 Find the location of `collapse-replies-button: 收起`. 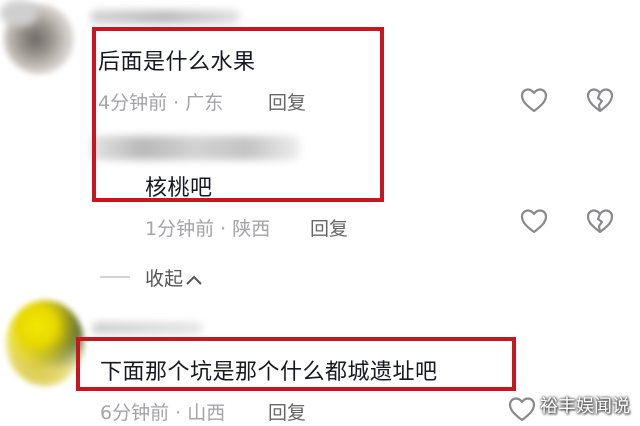

collapse-replies-button: 收起 is located at coordinates (174, 277).